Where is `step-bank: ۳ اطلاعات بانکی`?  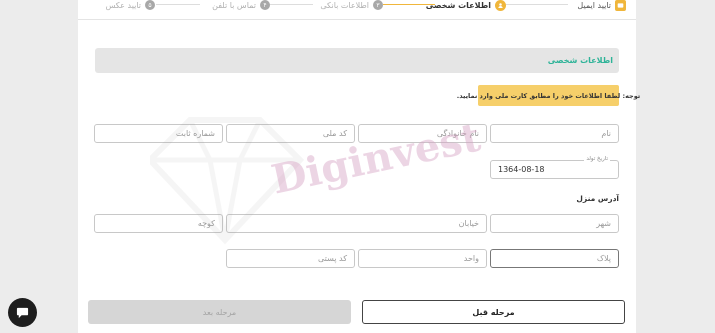
step-bank: ۳ اطلاعات بانکی is located at coordinates (351, 6).